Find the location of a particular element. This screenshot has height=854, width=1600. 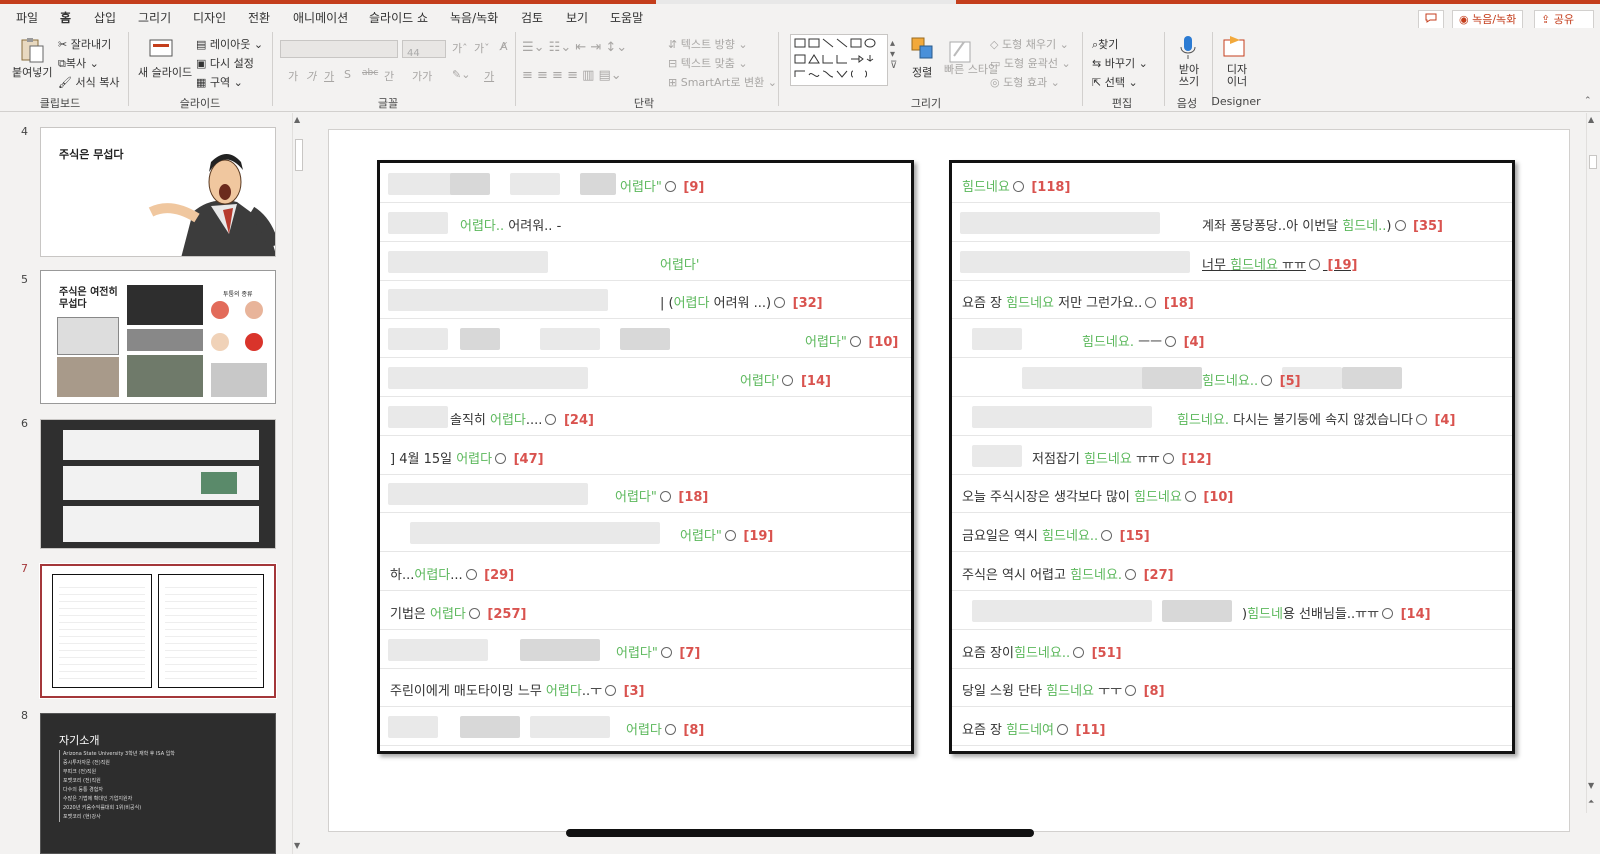

font-size-combo: 44 is located at coordinates (424, 49).